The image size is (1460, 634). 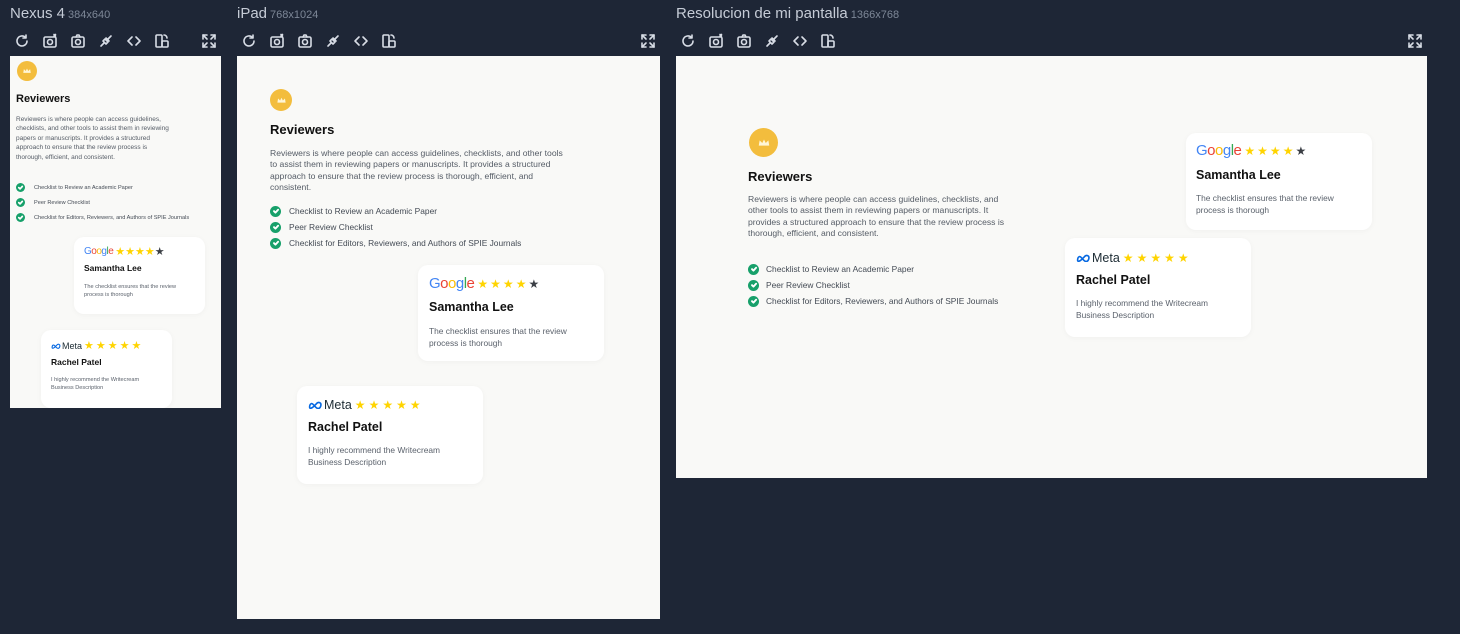 I want to click on device-title: Nexus 4 384x640, so click(x=60, y=13).